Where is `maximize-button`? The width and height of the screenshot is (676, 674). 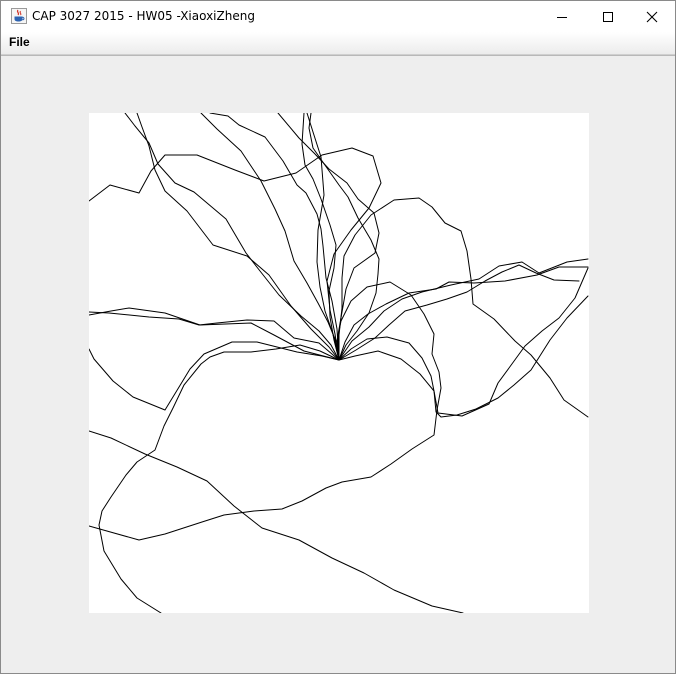
maximize-button is located at coordinates (608, 16).